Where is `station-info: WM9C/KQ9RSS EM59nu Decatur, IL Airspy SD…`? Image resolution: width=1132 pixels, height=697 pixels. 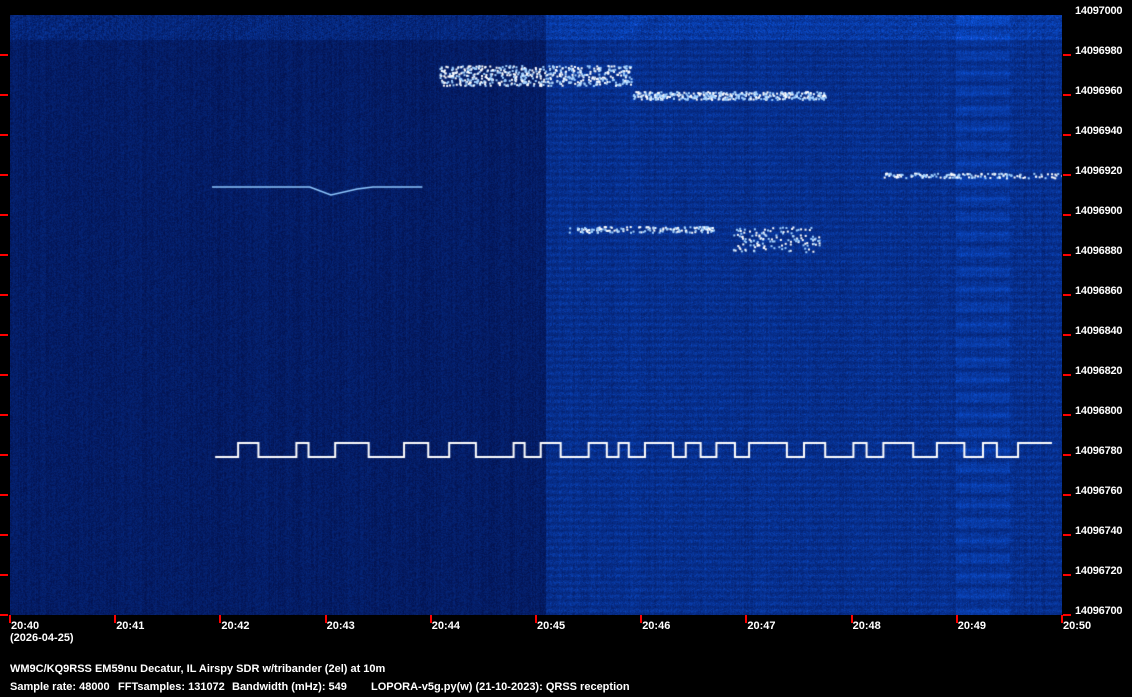 station-info: WM9C/KQ9RSS EM59nu Decatur, IL Airspy SD… is located at coordinates (198, 669).